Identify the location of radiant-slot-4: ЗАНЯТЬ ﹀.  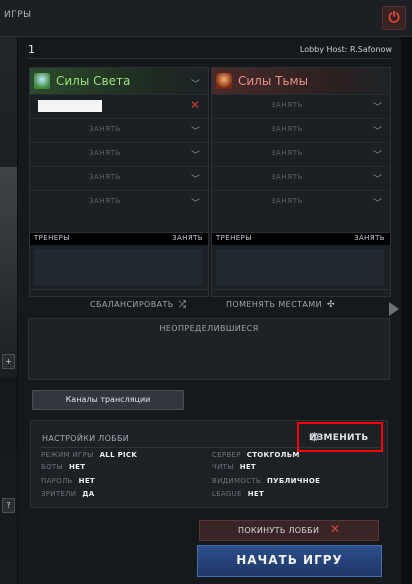
(119, 178).